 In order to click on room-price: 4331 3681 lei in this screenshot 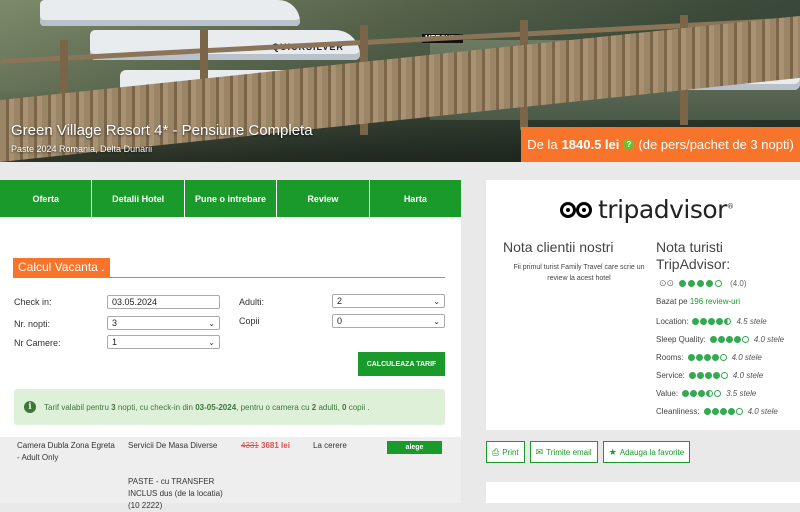, I will do `click(265, 446)`.